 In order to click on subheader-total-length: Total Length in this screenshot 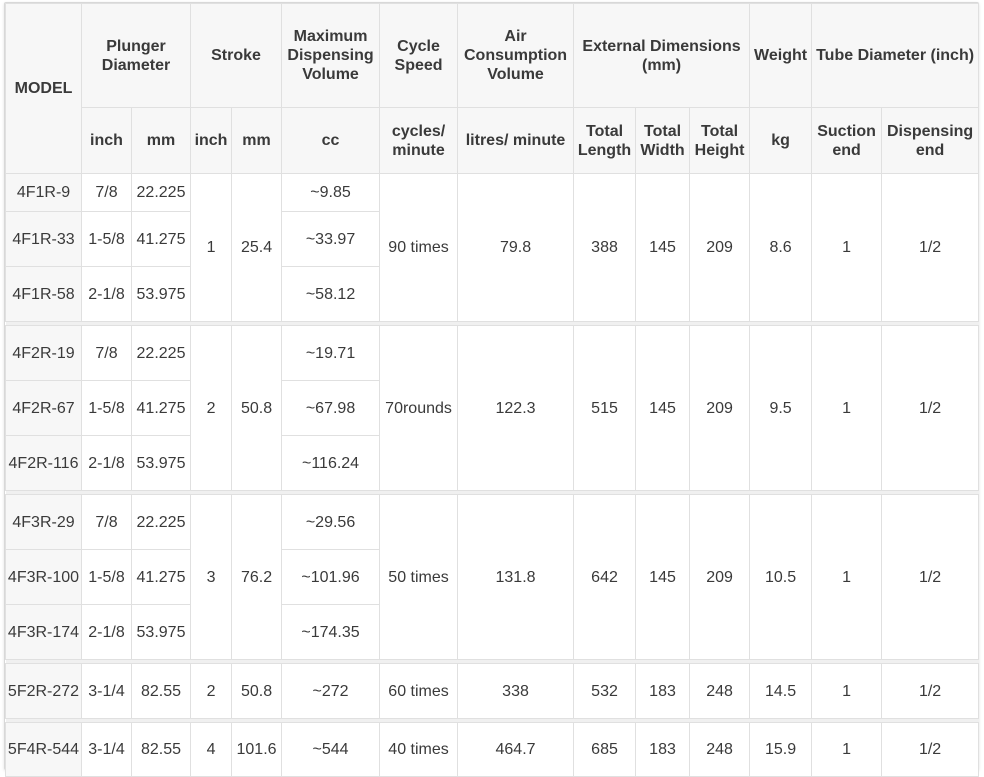, I will do `click(605, 140)`.